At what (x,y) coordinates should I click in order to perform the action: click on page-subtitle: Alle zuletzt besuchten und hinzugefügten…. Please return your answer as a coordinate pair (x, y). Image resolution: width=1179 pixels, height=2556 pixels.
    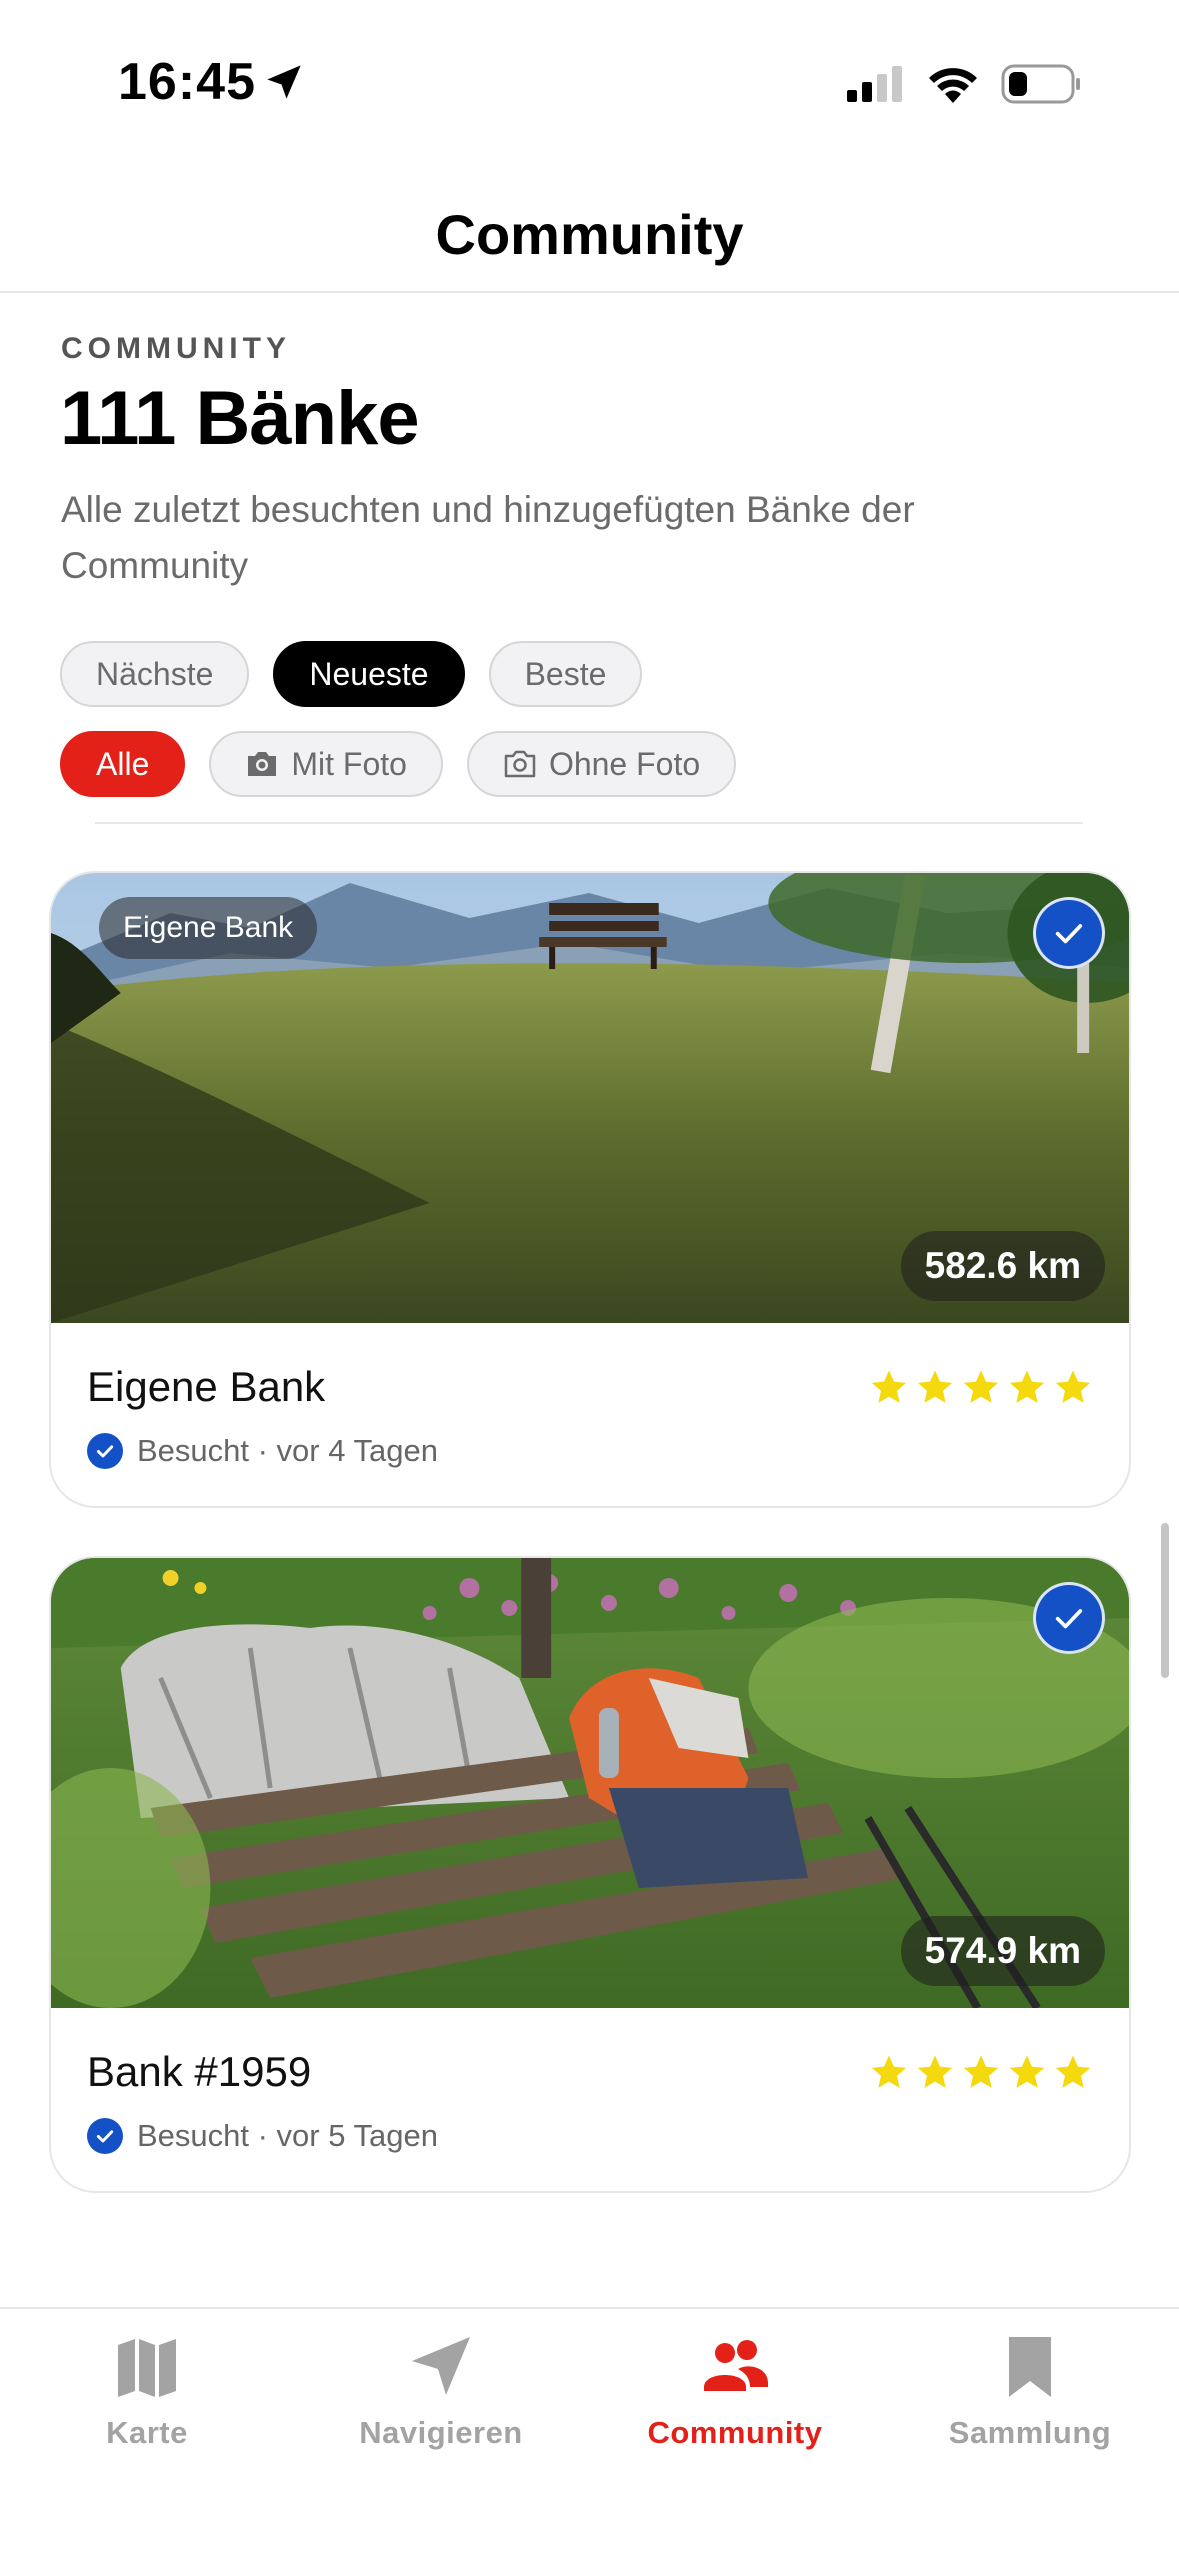
    Looking at the image, I should click on (488, 537).